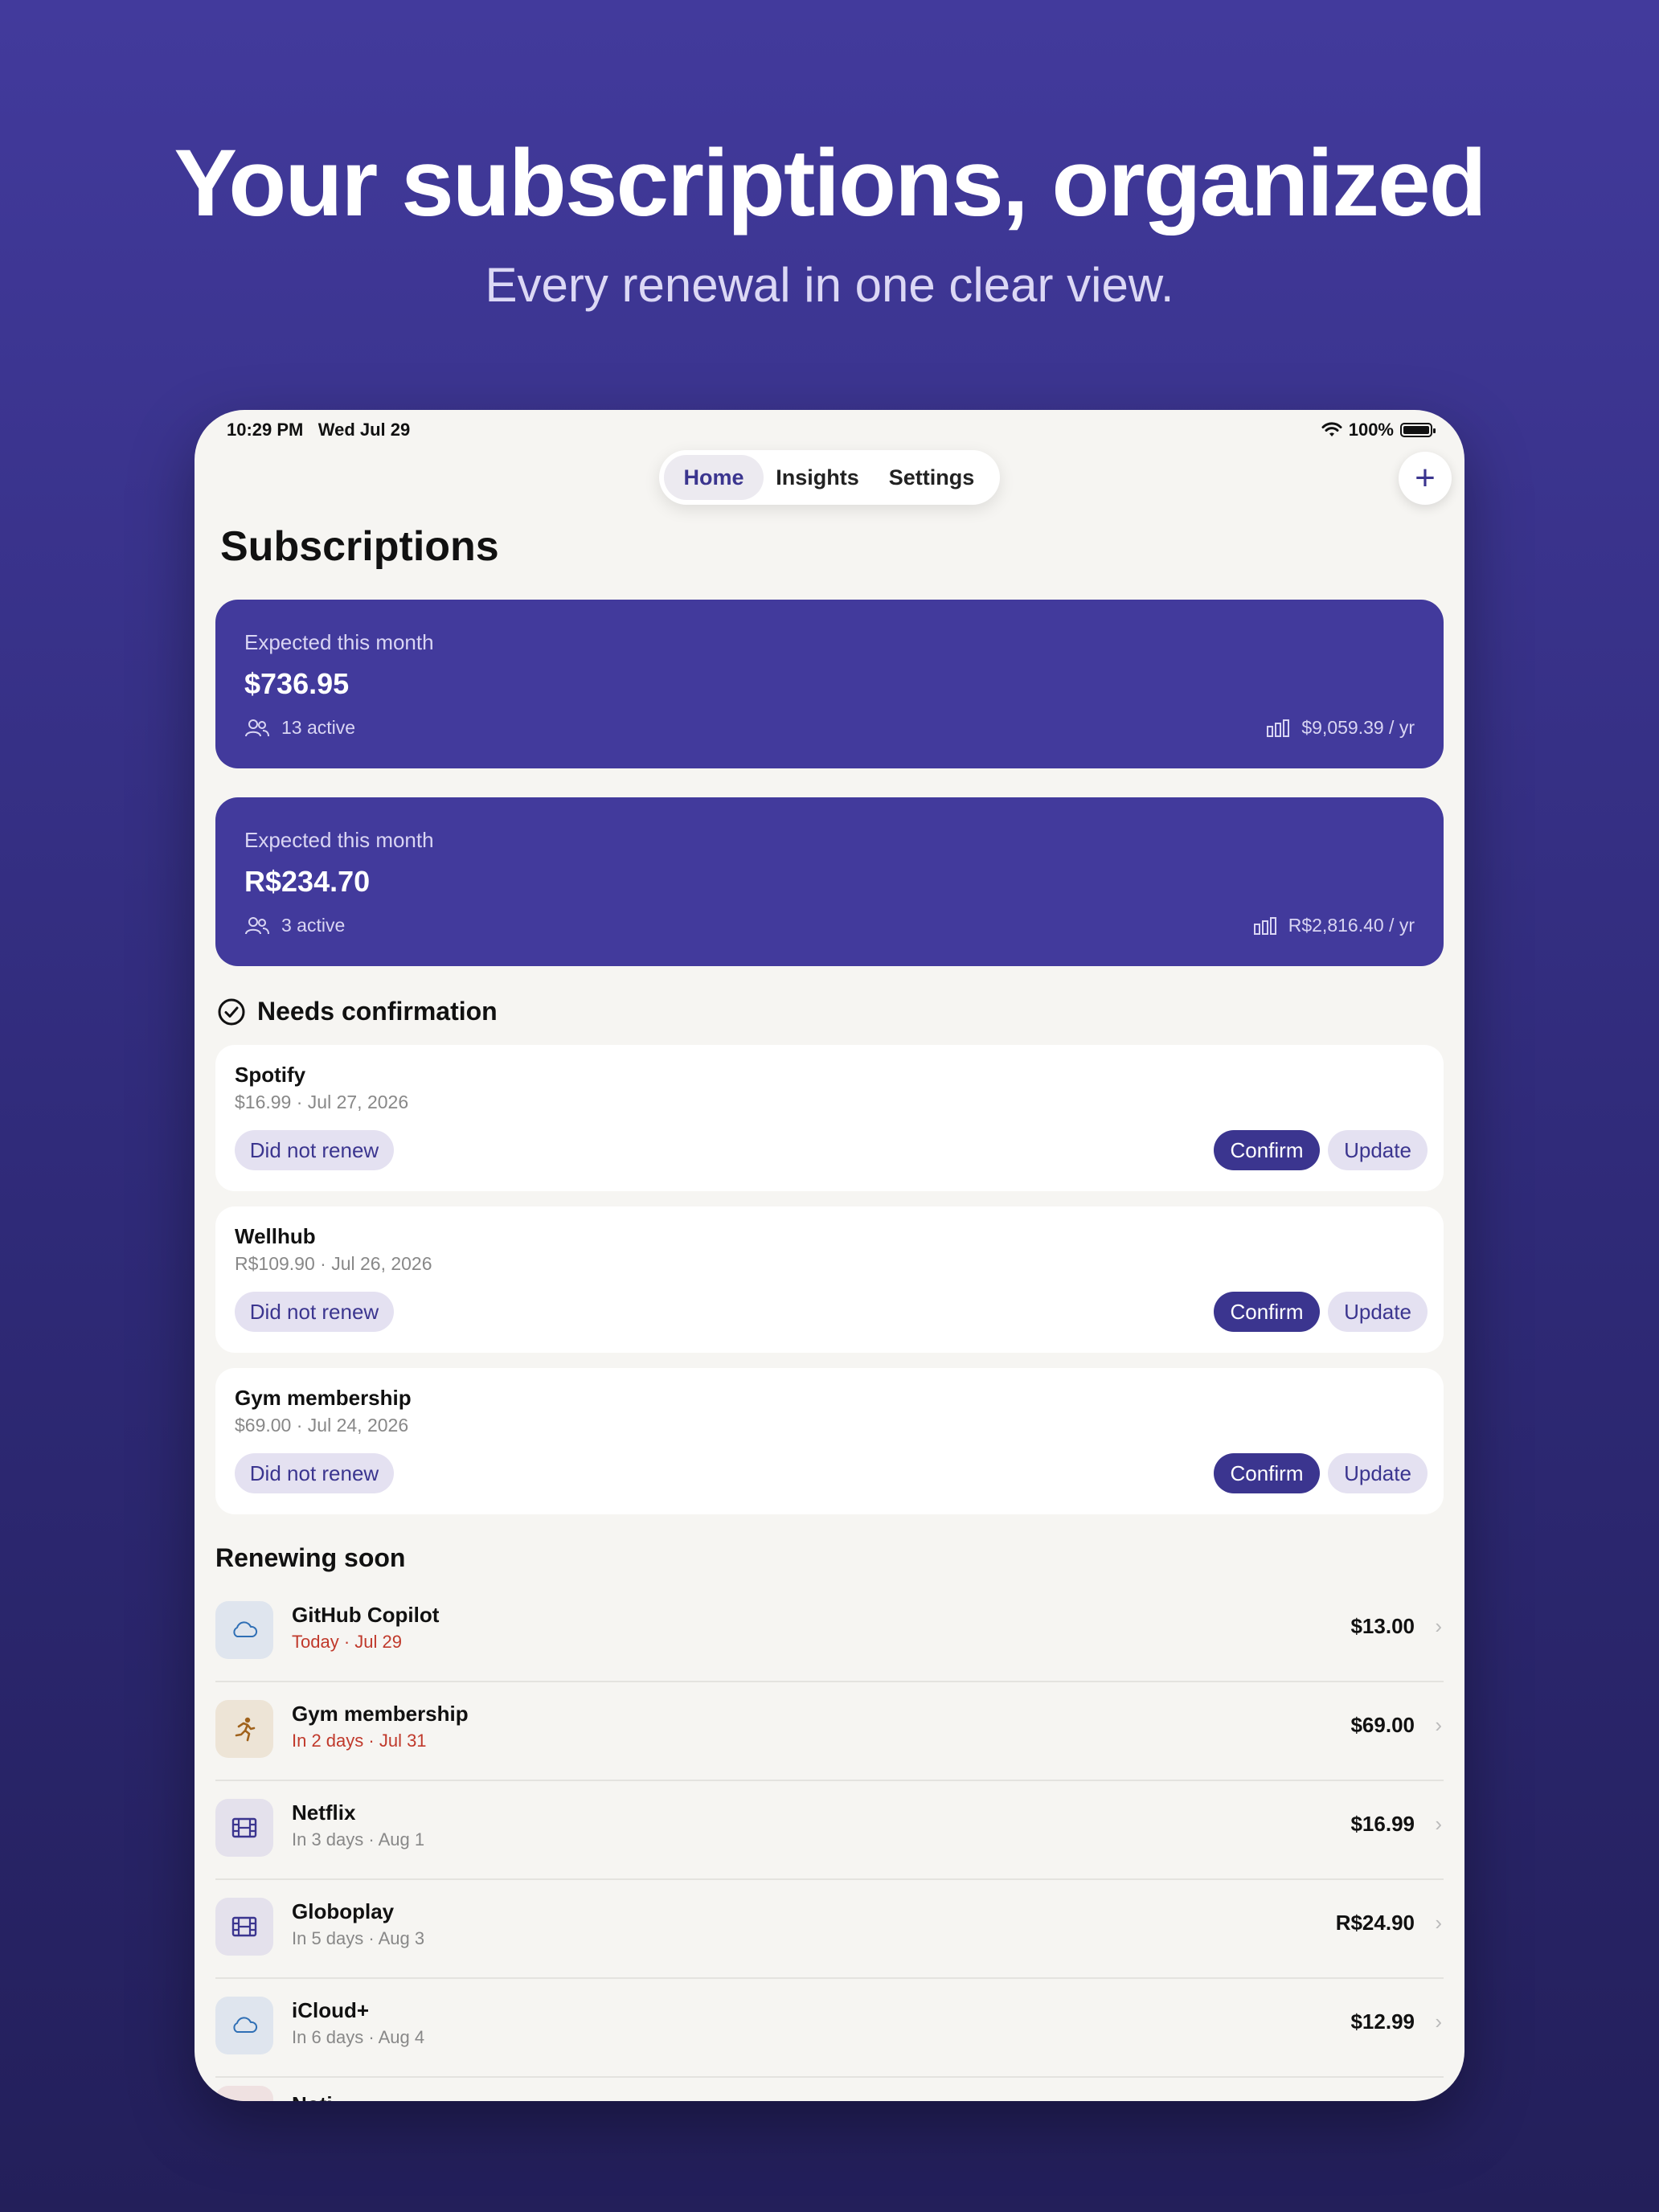  I want to click on renewal-date: In 5 days · Aug 3, so click(358, 1938).